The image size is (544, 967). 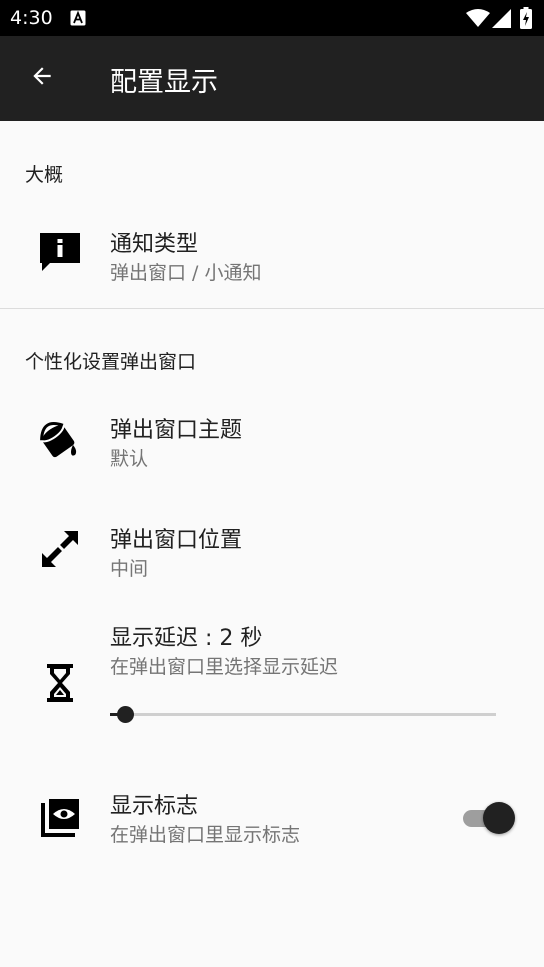 I want to click on arrow-back-icon, so click(x=42, y=78).